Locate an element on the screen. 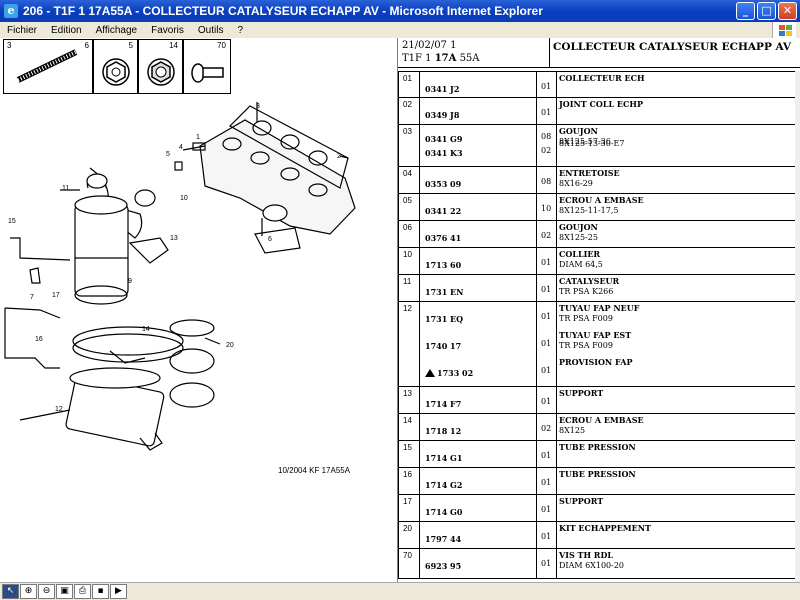  part-reference-text: 0341 K3 is located at coordinates (444, 153).